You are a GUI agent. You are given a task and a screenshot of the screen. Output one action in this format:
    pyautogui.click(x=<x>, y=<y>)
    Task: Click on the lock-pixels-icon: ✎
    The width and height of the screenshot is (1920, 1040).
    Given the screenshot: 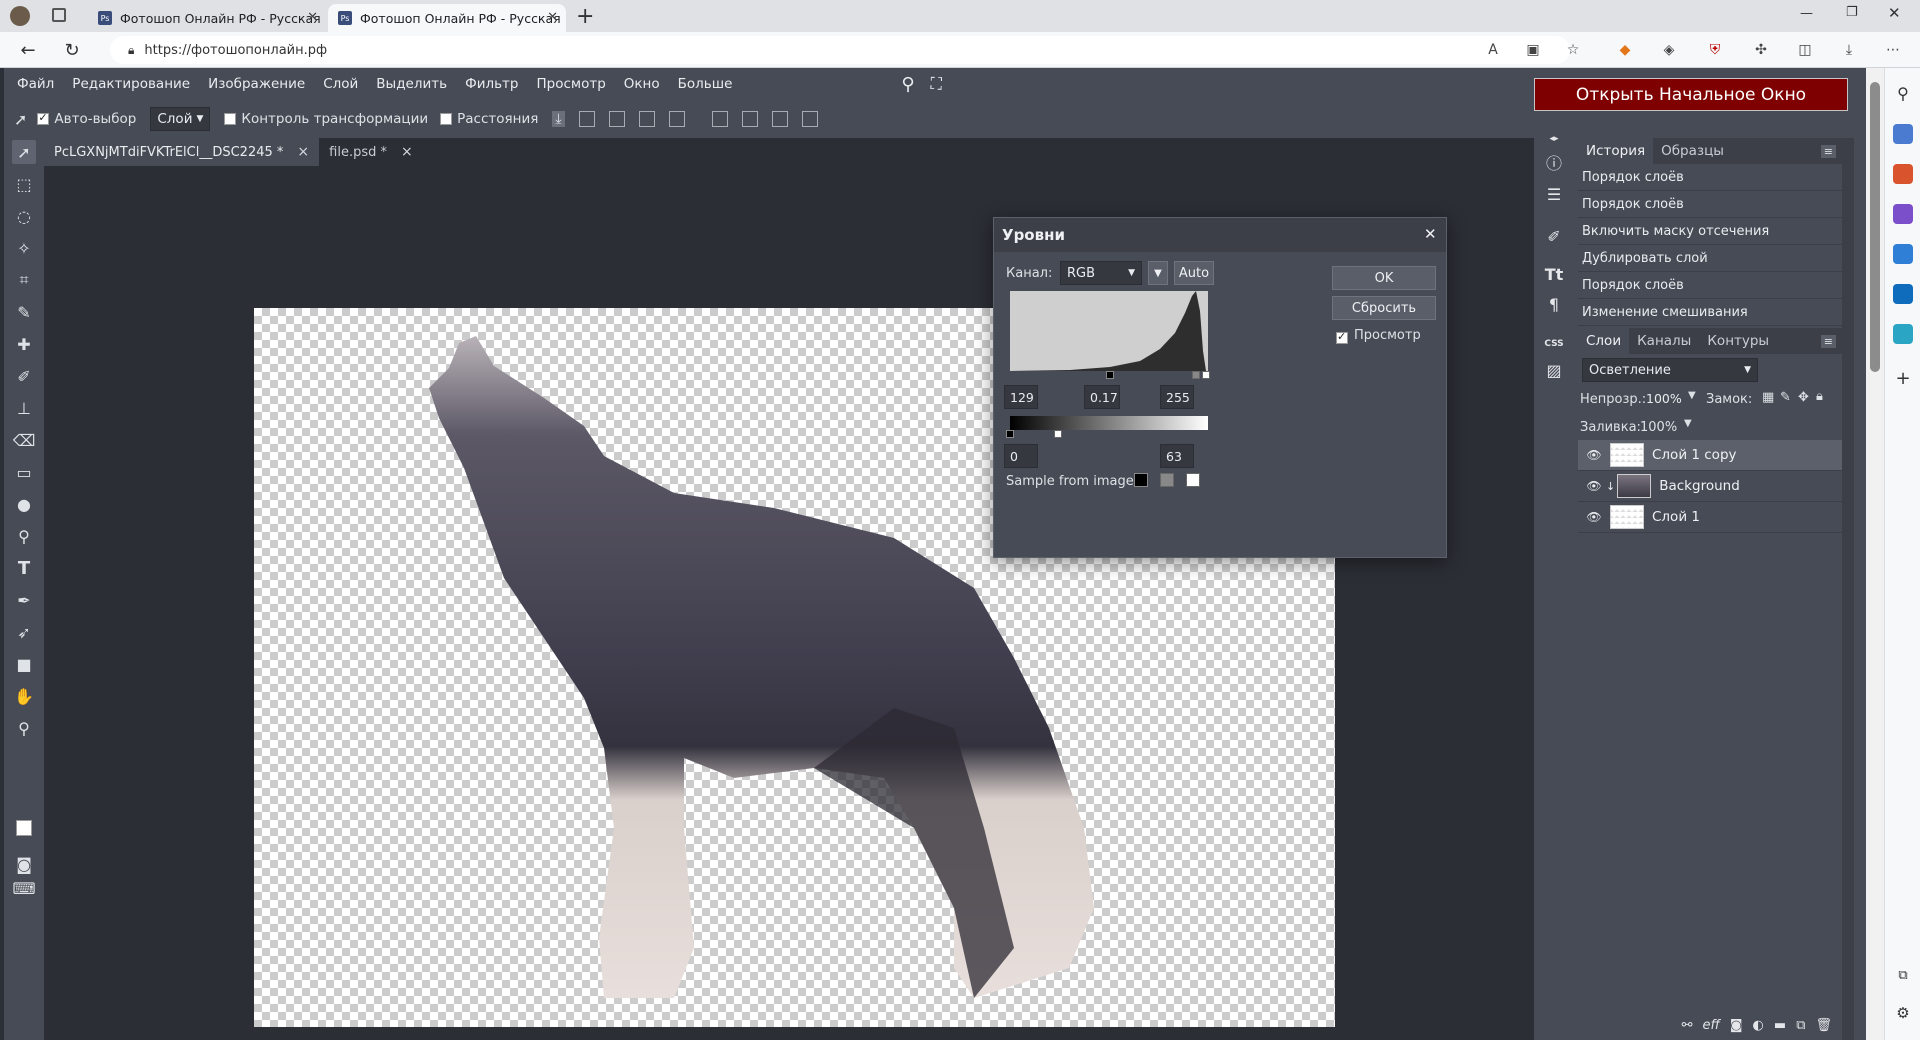 What is the action you would take?
    pyautogui.click(x=1785, y=397)
    